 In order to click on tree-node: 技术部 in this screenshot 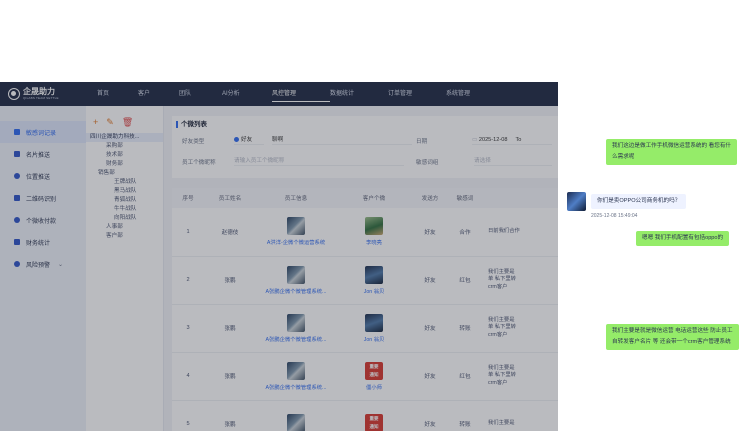, I will do `click(124, 155)`.